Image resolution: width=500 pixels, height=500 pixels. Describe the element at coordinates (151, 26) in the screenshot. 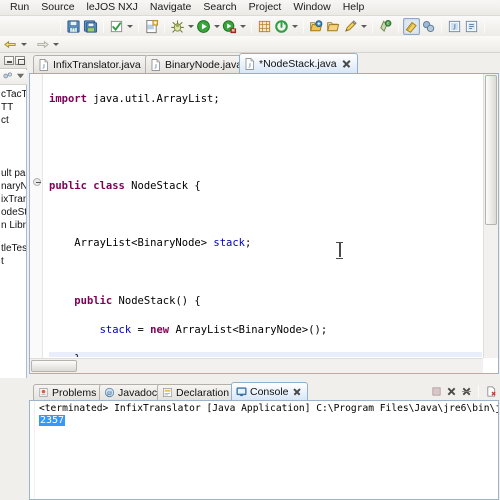

I see `new-java-file-icon` at that location.